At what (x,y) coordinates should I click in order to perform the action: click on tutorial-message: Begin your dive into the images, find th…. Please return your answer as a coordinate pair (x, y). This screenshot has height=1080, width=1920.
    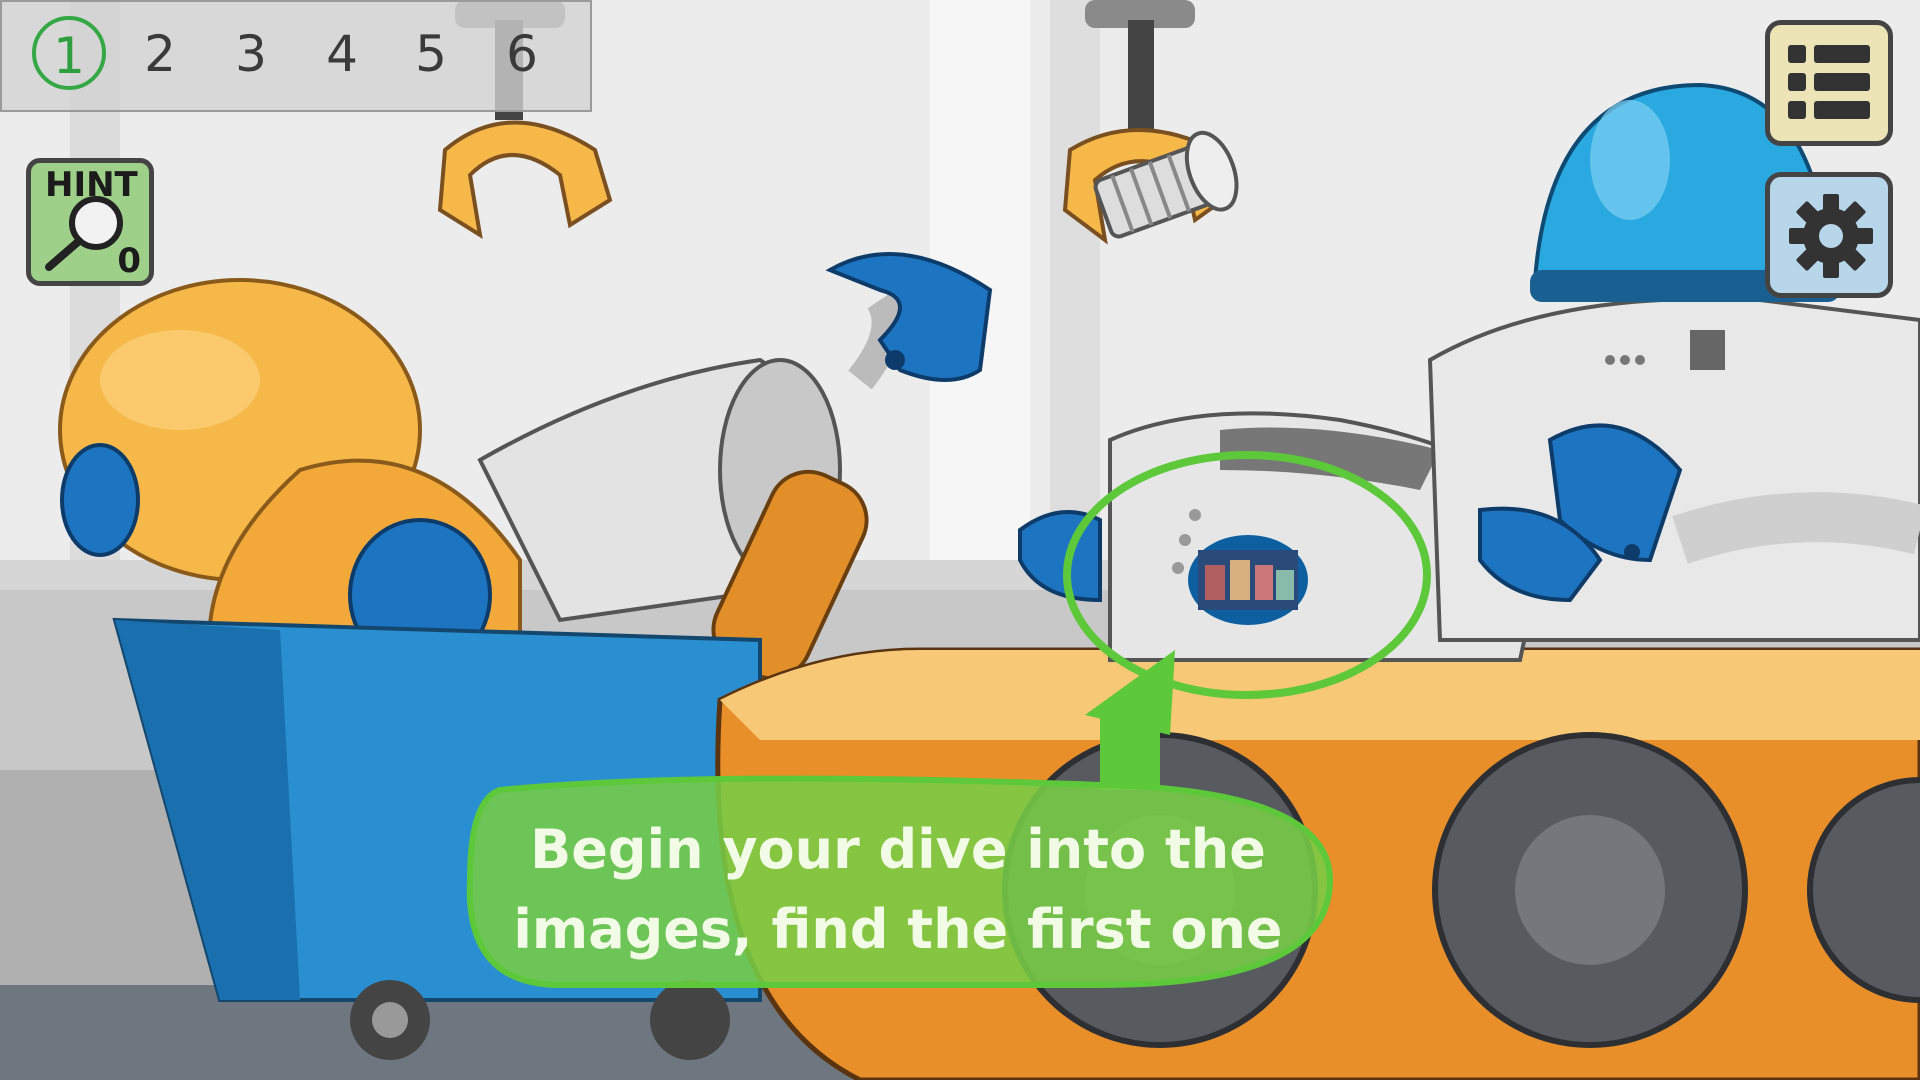
    Looking at the image, I should click on (898, 890).